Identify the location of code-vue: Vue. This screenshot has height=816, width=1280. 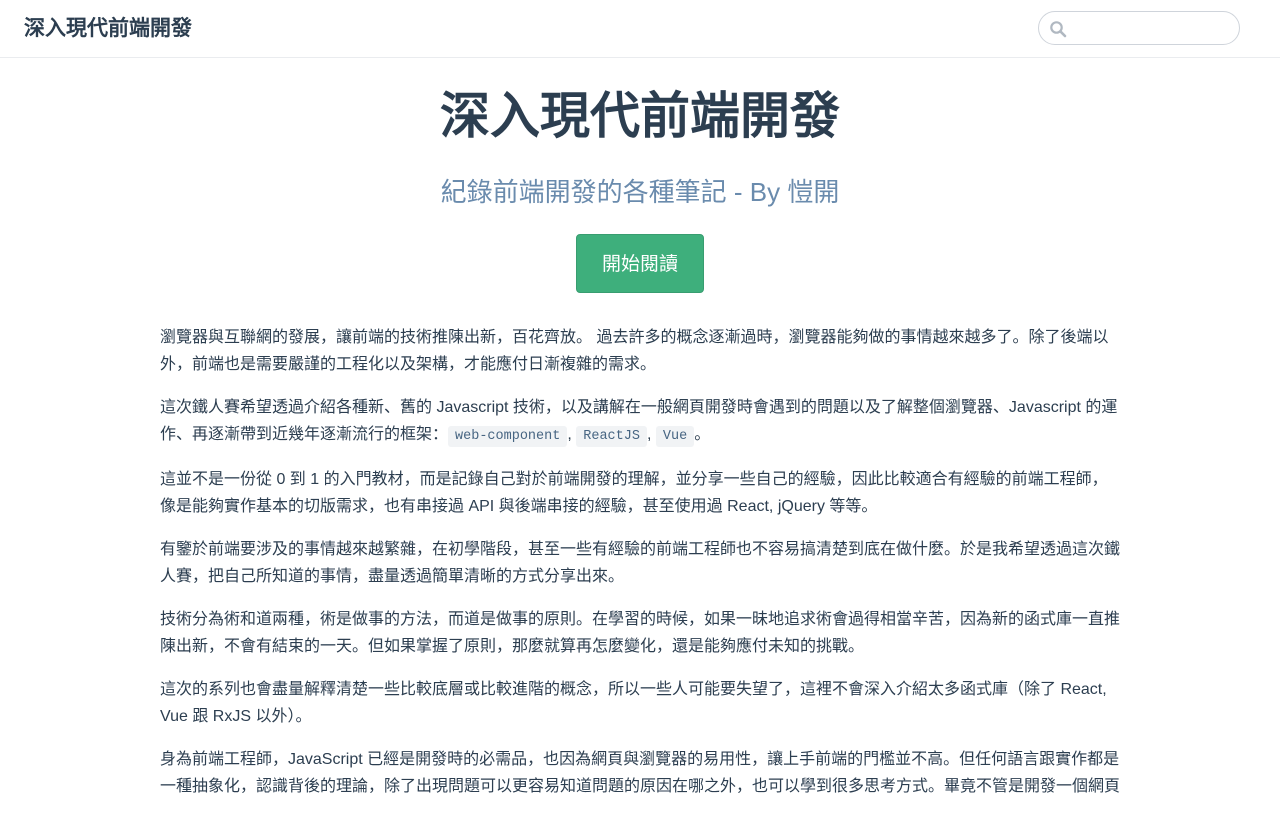
(675, 436).